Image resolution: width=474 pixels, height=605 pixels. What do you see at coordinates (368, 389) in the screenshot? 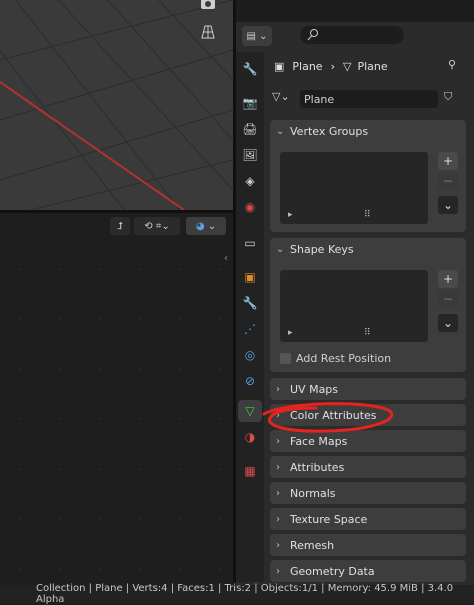
I see `uv-maps-panel: › UV Maps` at bounding box center [368, 389].